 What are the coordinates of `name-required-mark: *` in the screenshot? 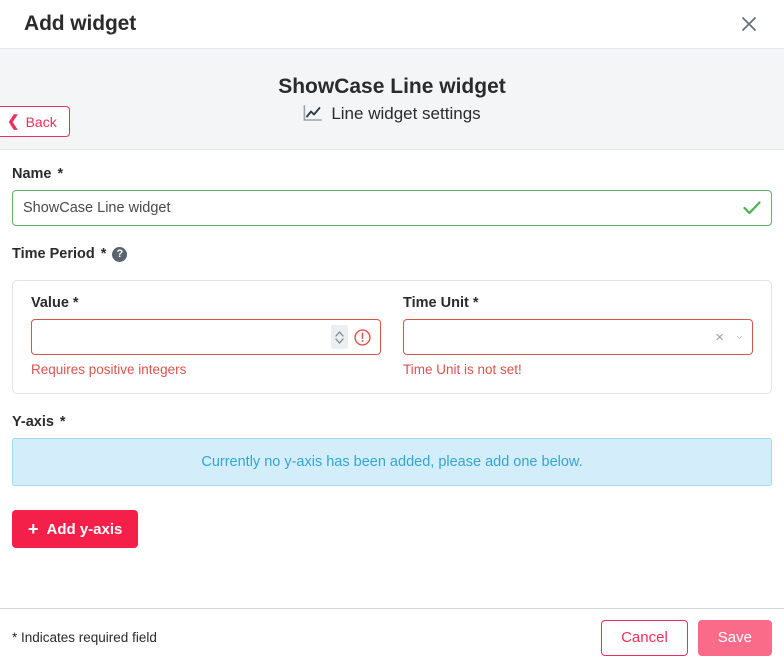 It's located at (60, 174).